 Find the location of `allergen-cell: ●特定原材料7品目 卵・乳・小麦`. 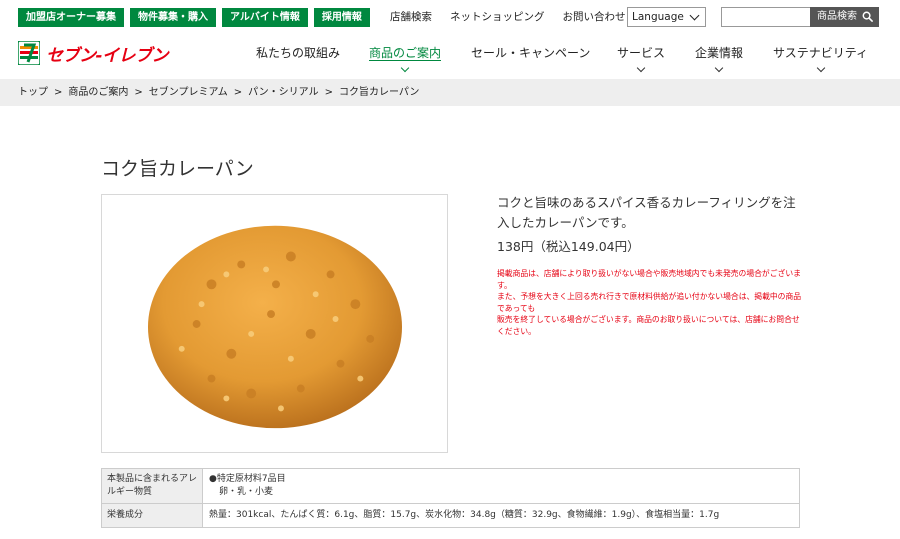

allergen-cell: ●特定原材料7品目 卵・乳・小麦 is located at coordinates (501, 486).